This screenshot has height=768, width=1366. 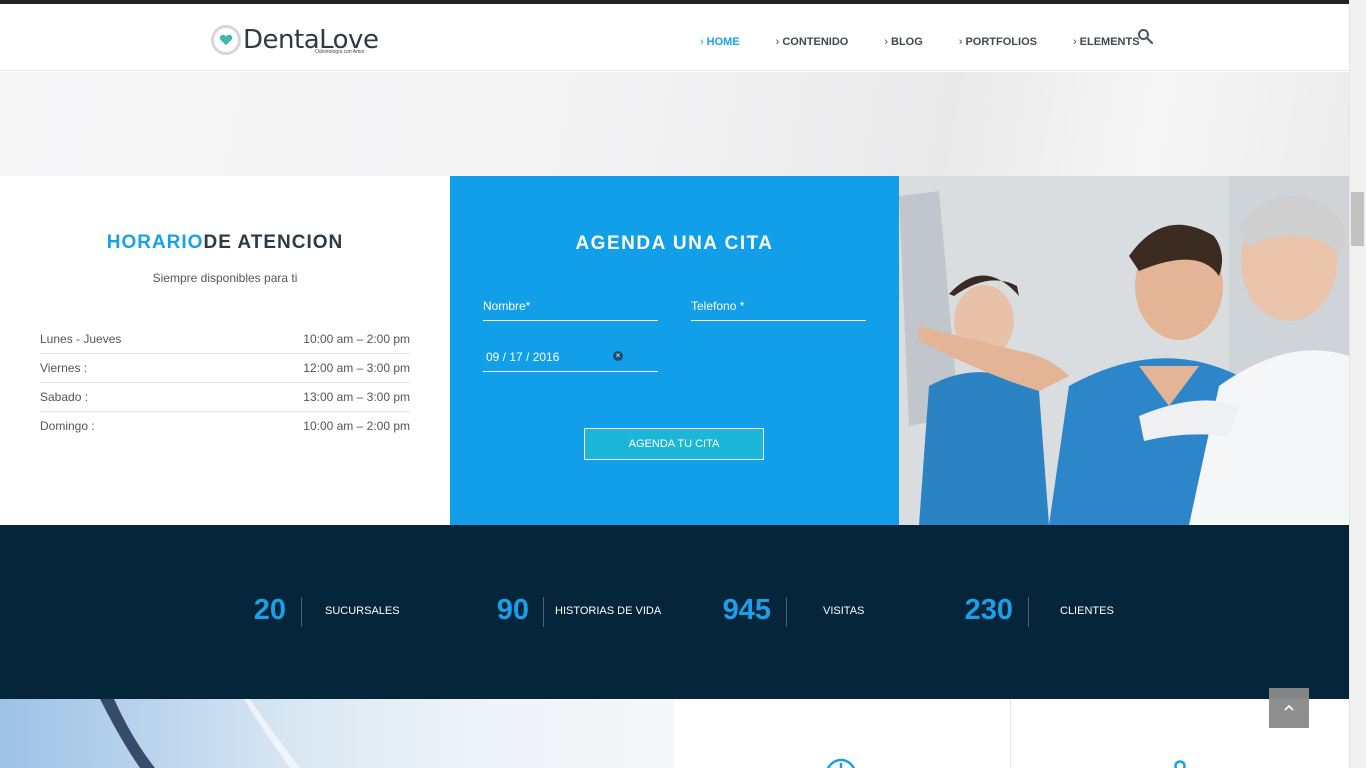 What do you see at coordinates (64, 368) in the screenshot?
I see `day-label: Viernes :` at bounding box center [64, 368].